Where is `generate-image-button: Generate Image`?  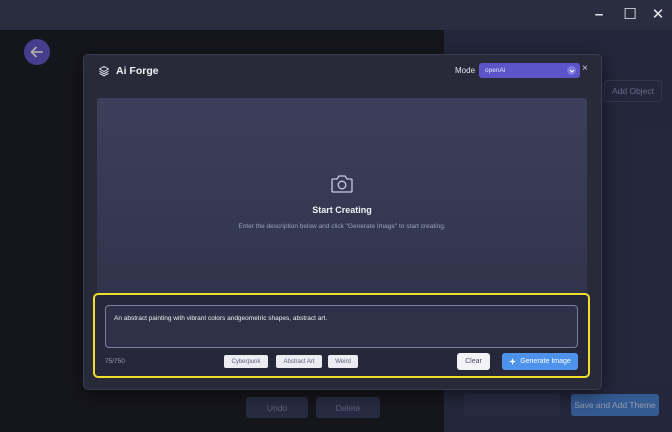
generate-image-button: Generate Image is located at coordinates (540, 361).